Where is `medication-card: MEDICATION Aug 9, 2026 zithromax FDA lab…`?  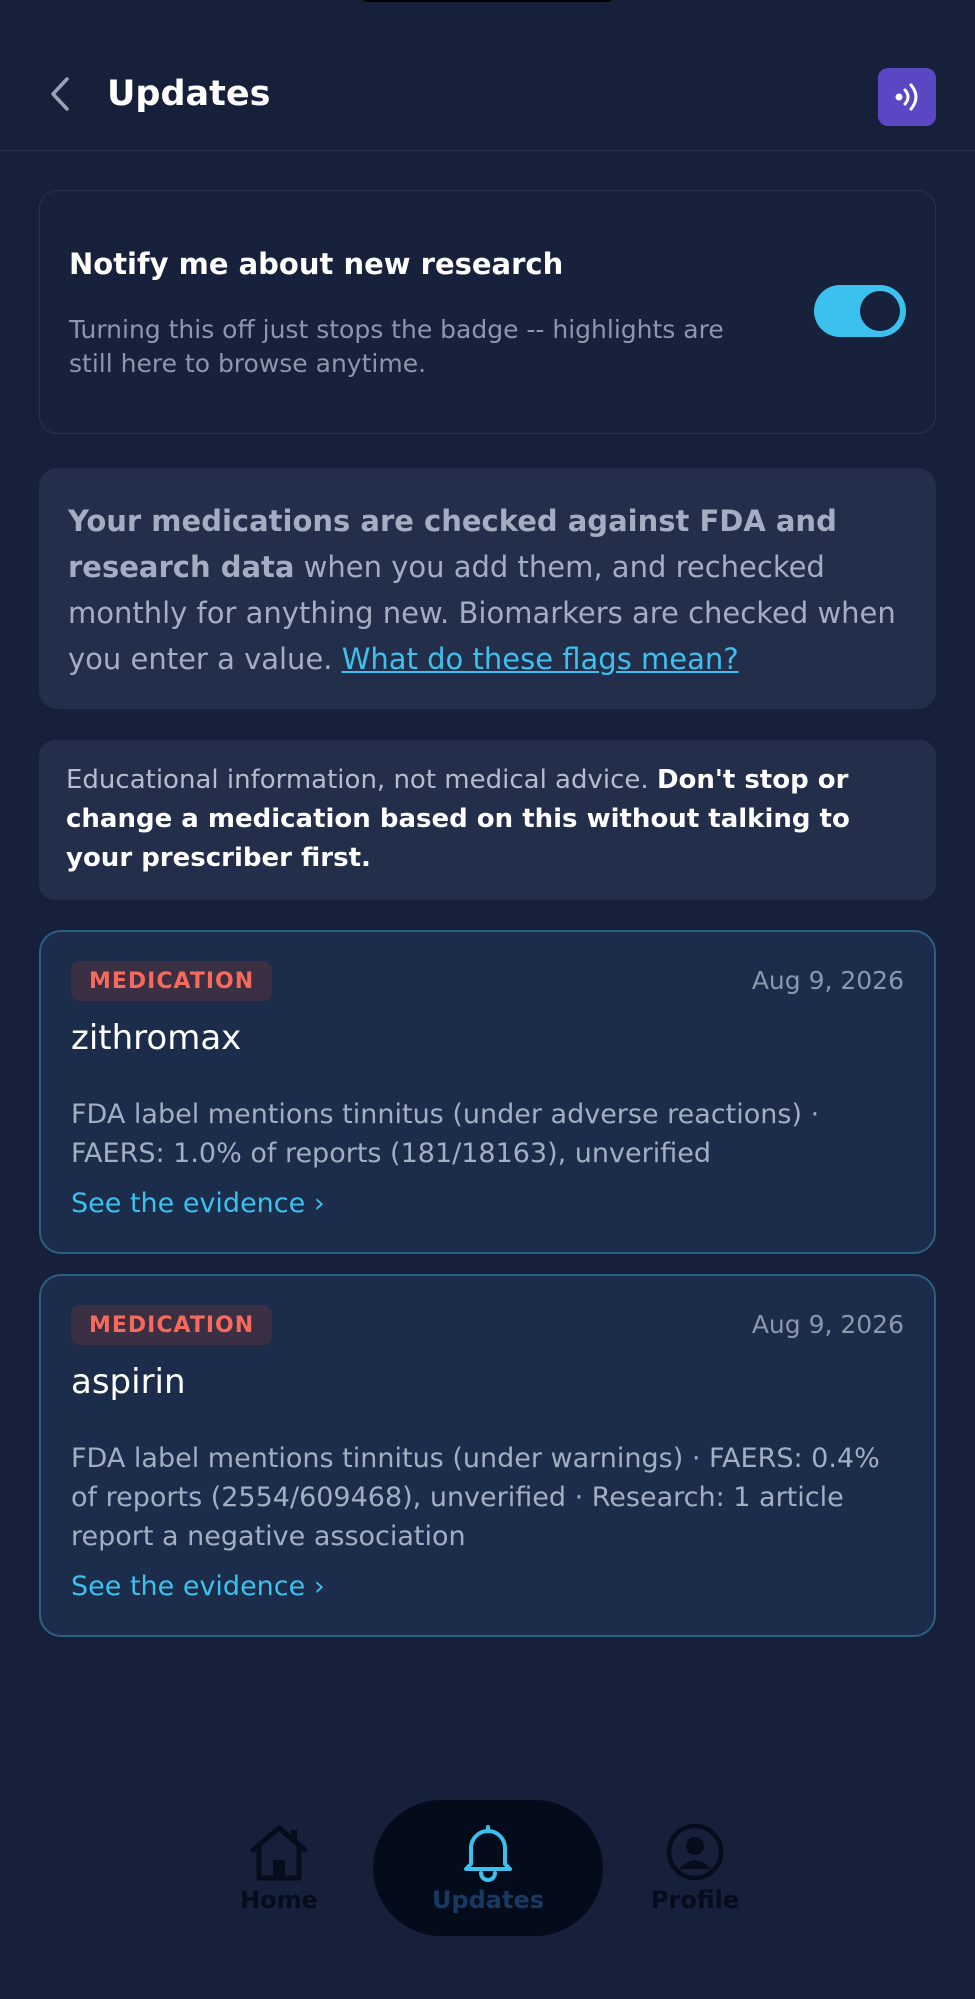 medication-card: MEDICATION Aug 9, 2026 zithromax FDA lab… is located at coordinates (487, 1092).